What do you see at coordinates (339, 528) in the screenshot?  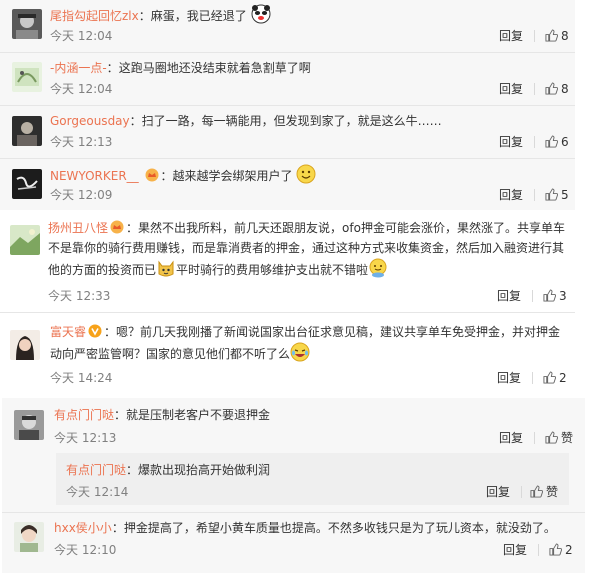 I see `comment-text: 押金提高了，希望小黄车质量也提高。不然多收钱只是为了玩儿资本，就没劲了。` at bounding box center [339, 528].